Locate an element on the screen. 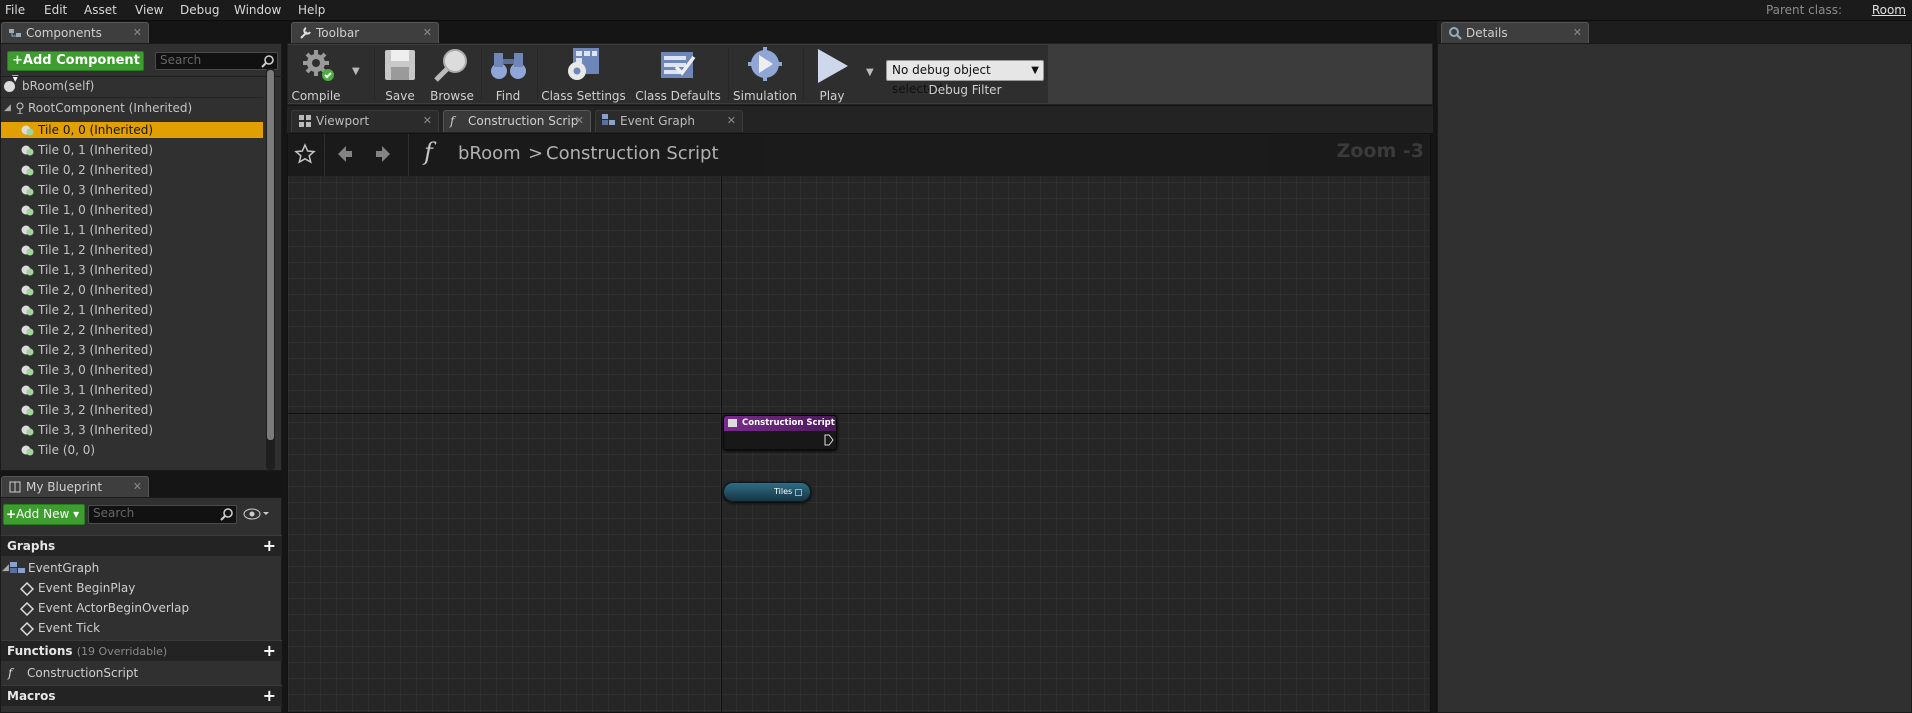 This screenshot has height=713, width=1912. menu-edit: Edit is located at coordinates (55, 10).